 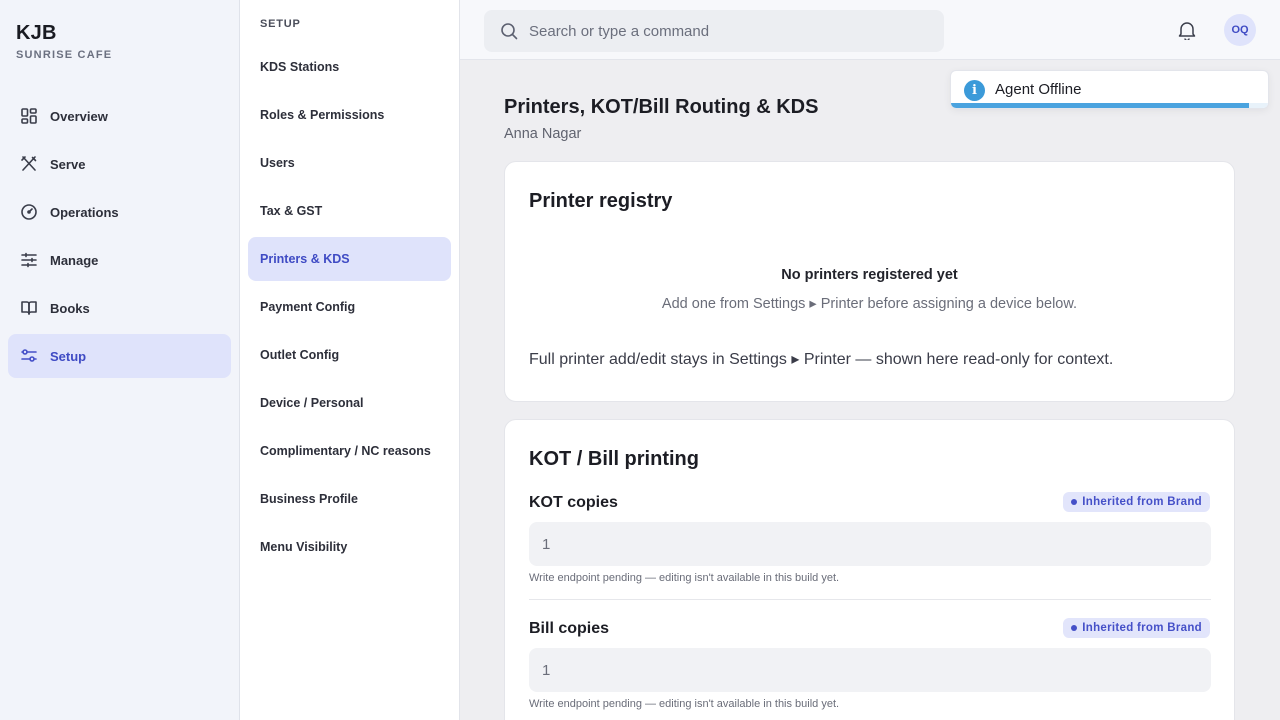 I want to click on subnav-item-roles-permissions: Roles & Permissions, so click(x=349, y=115).